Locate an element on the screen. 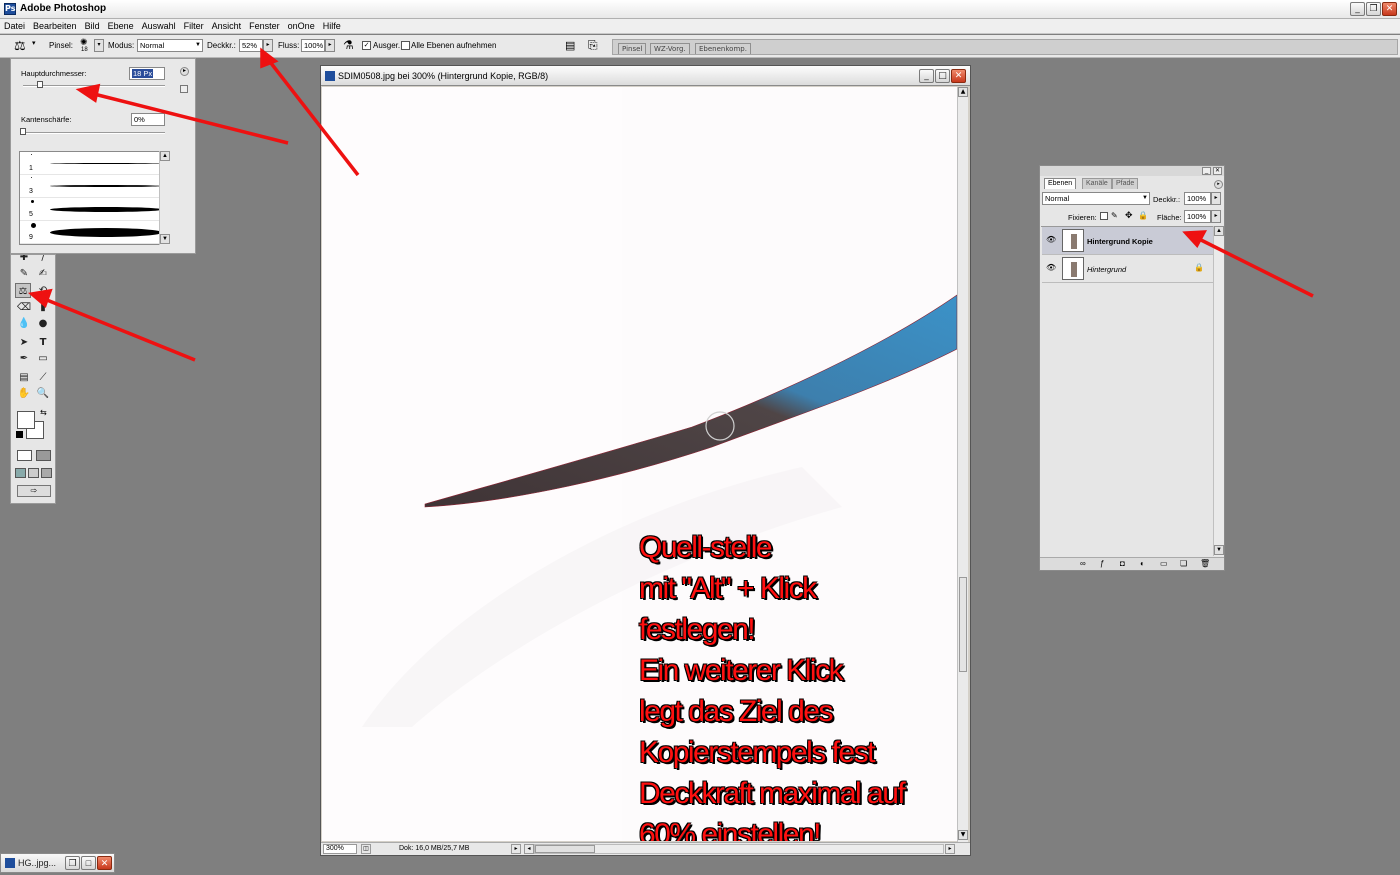  doc-scroll-down-icon: ▼ is located at coordinates (963, 835).